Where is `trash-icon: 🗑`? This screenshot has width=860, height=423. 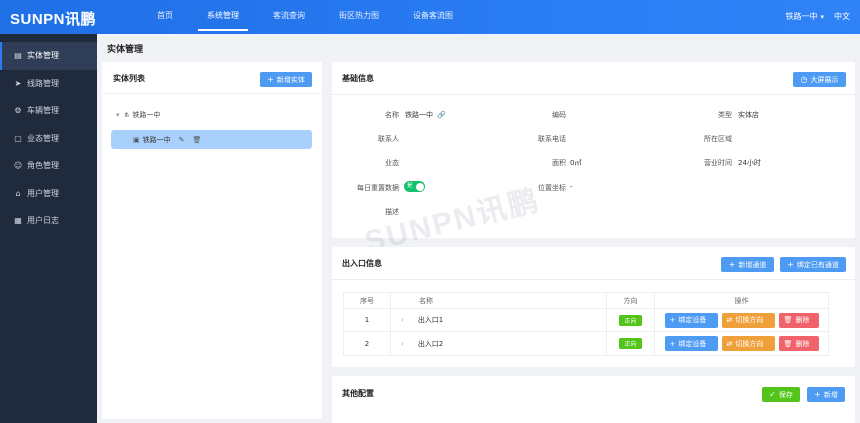
trash-icon: 🗑 is located at coordinates (197, 140).